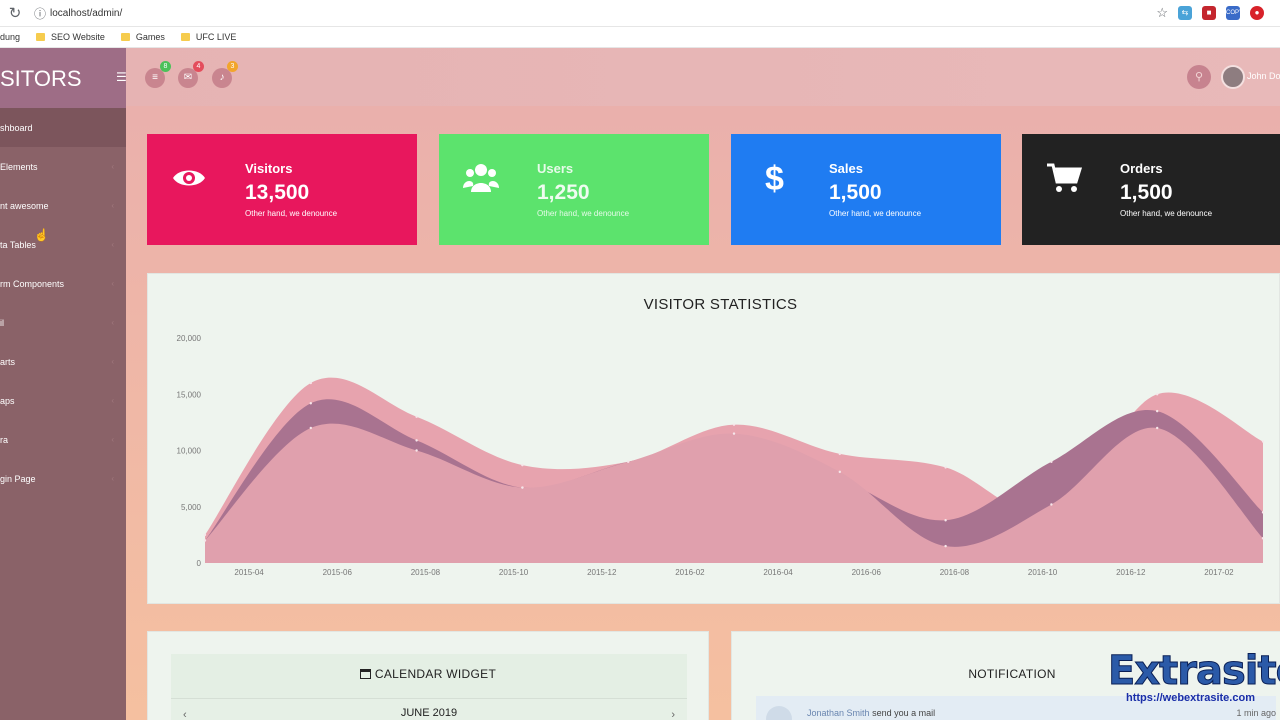  I want to click on x-tick-label: 2015-12, so click(602, 572).